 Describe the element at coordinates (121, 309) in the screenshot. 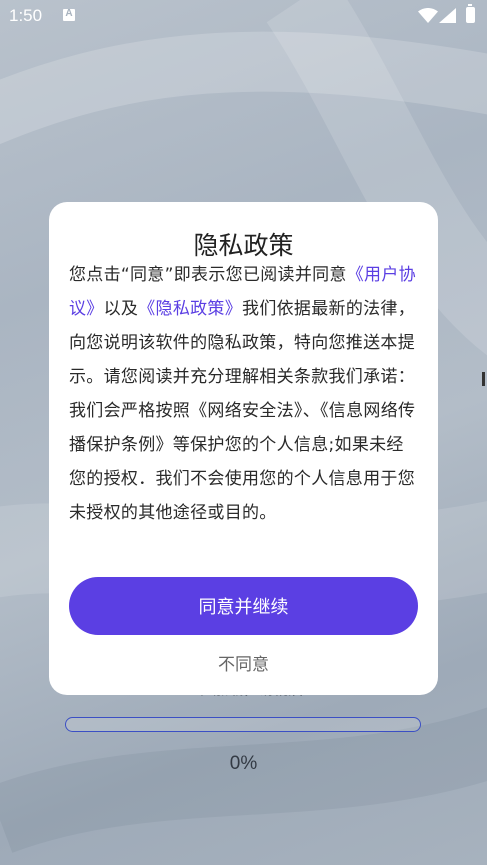

I see `body-and-text: 以及` at that location.